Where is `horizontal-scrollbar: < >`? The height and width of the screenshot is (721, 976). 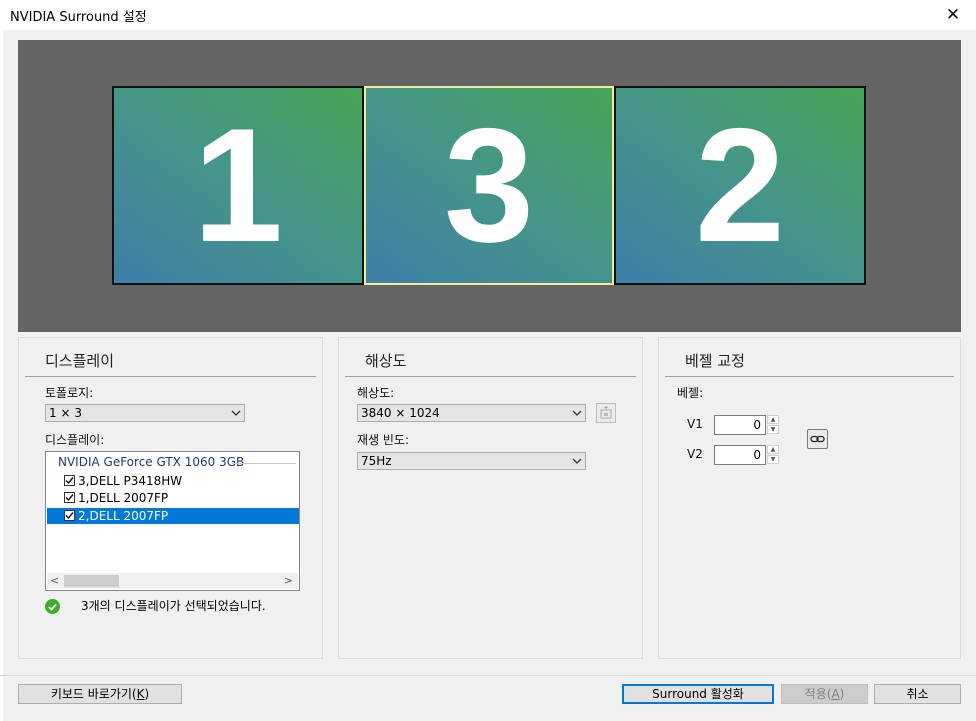 horizontal-scrollbar: < > is located at coordinates (172, 581).